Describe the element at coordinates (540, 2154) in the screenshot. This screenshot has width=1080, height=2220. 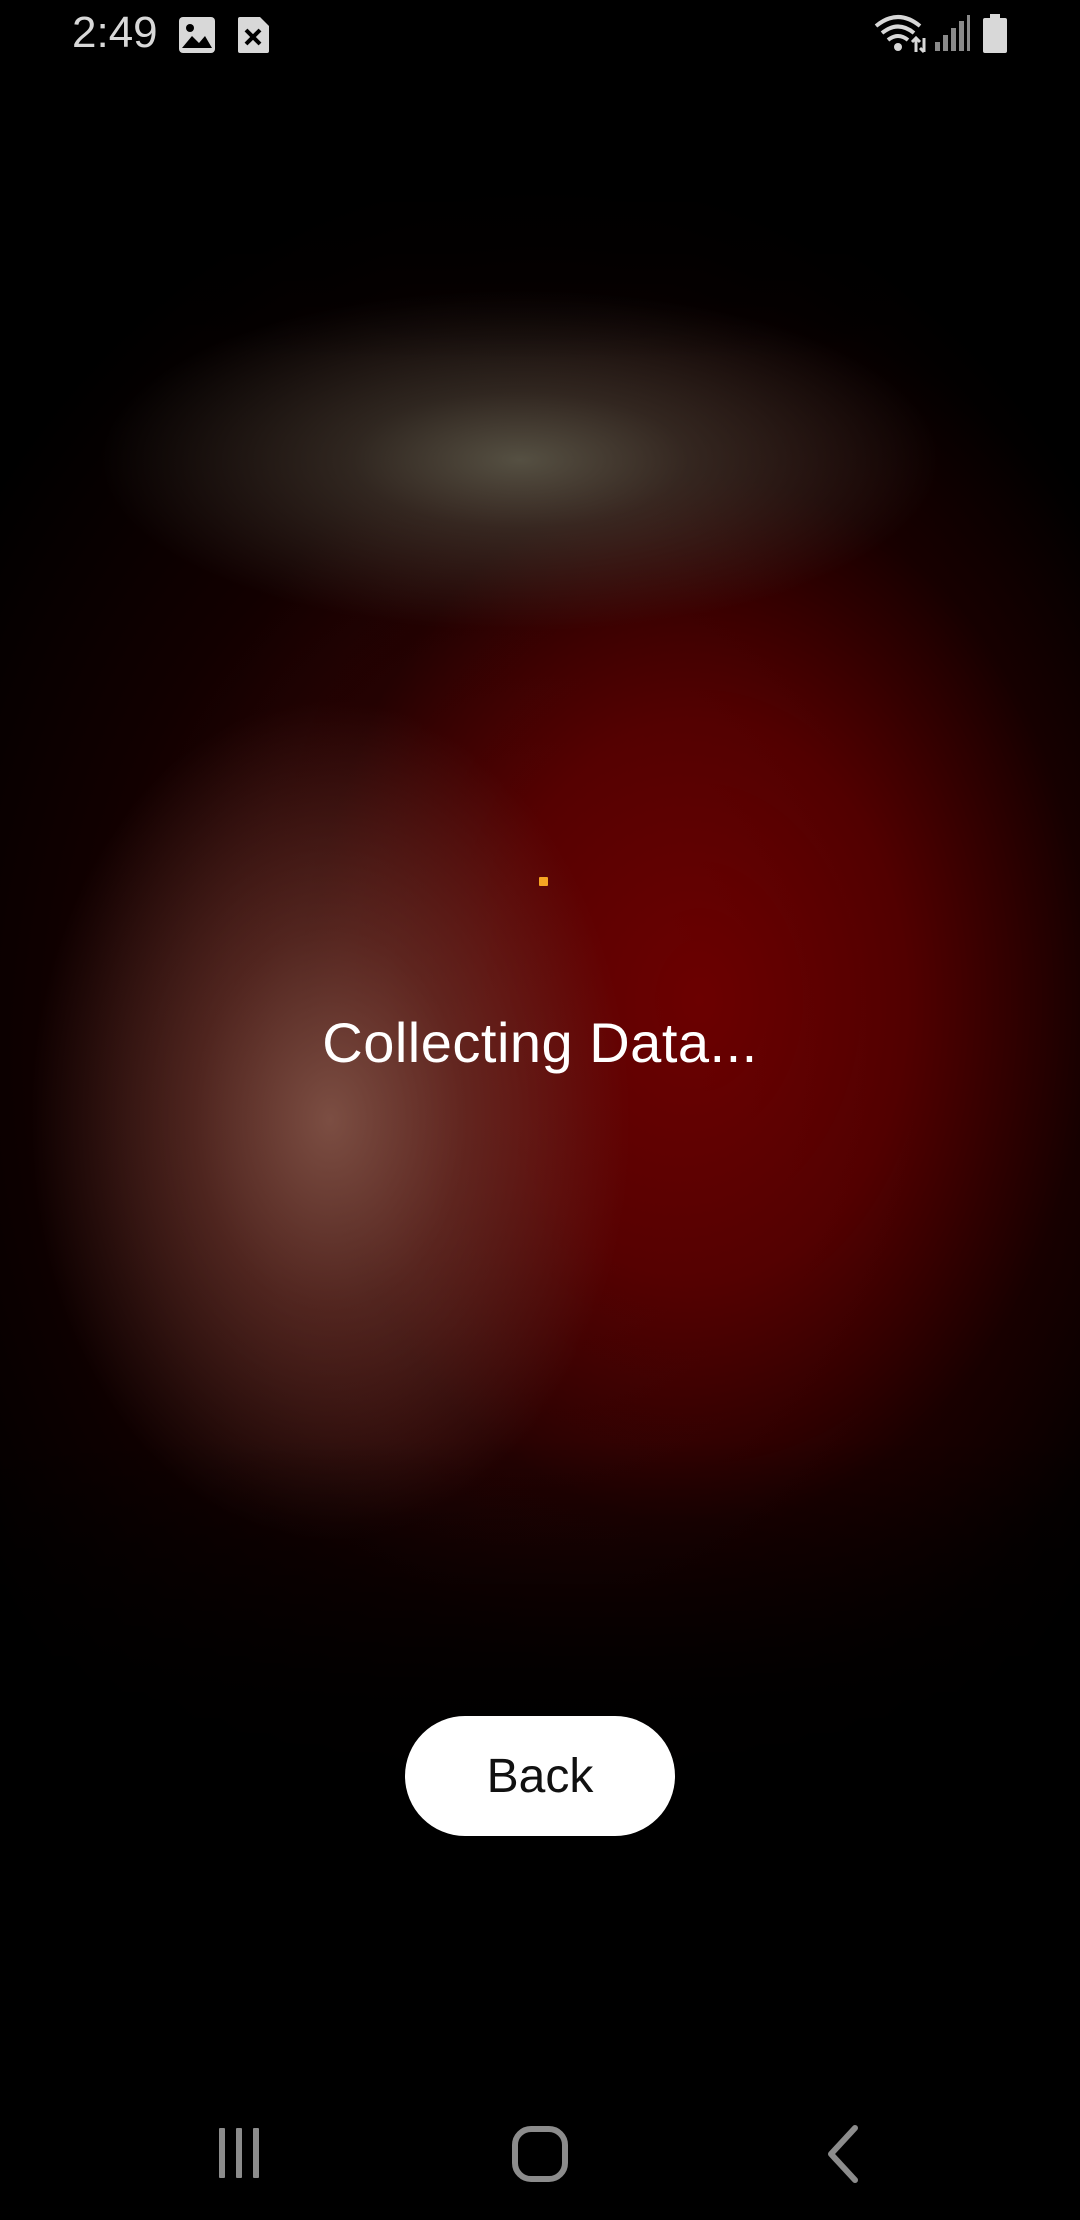
I see `home-icon` at that location.